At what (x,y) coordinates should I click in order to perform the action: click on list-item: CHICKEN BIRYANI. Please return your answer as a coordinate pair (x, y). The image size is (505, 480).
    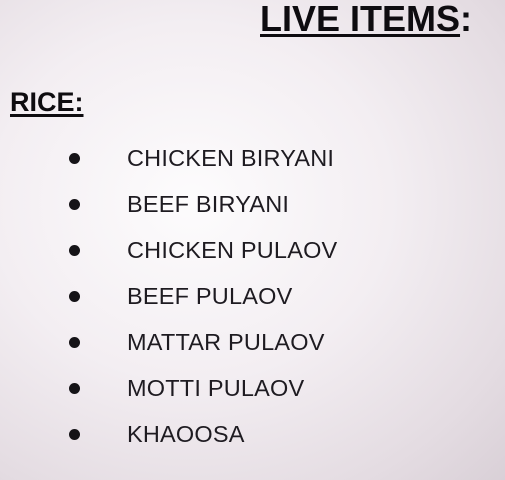
    Looking at the image, I should click on (240, 163).